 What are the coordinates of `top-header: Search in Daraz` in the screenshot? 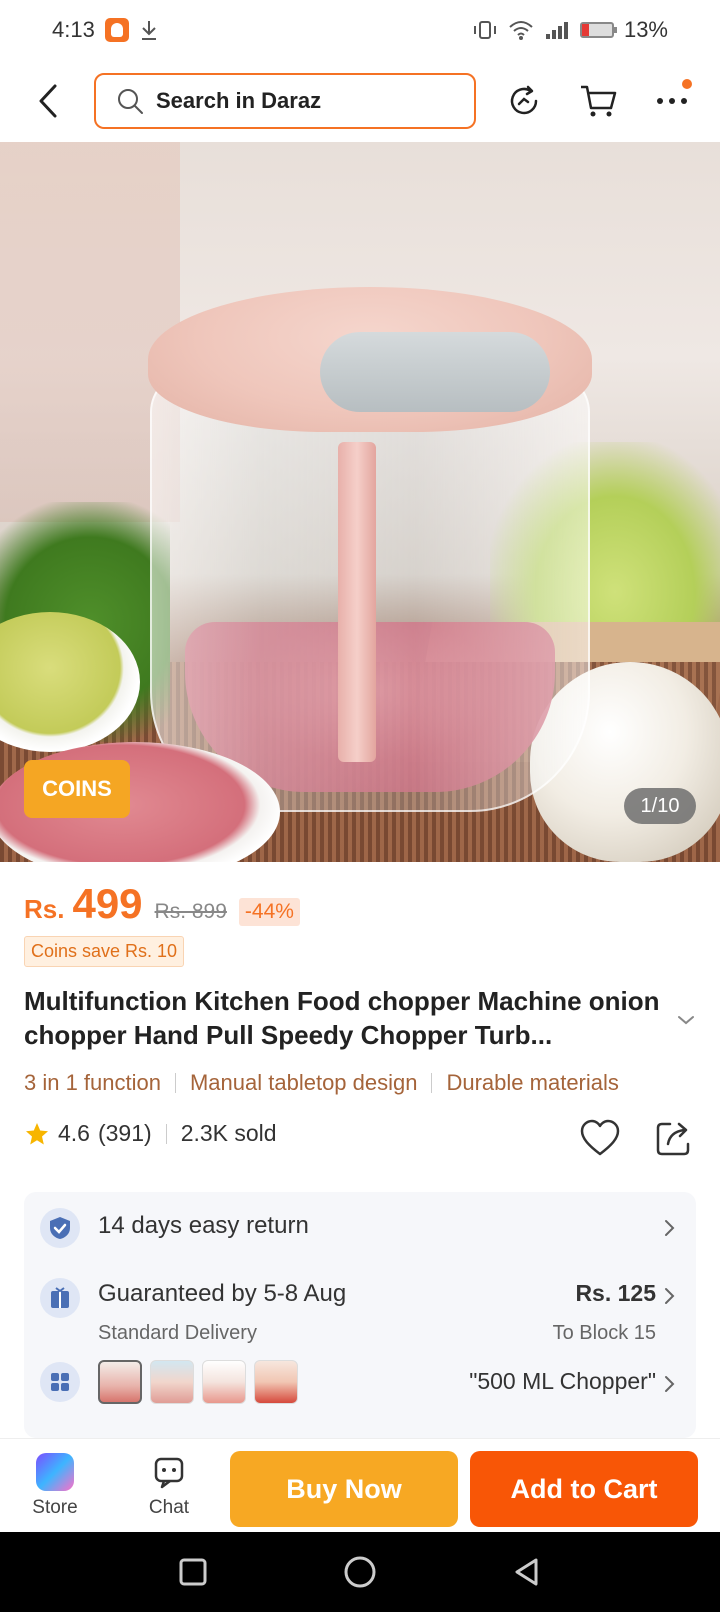 It's located at (360, 101).